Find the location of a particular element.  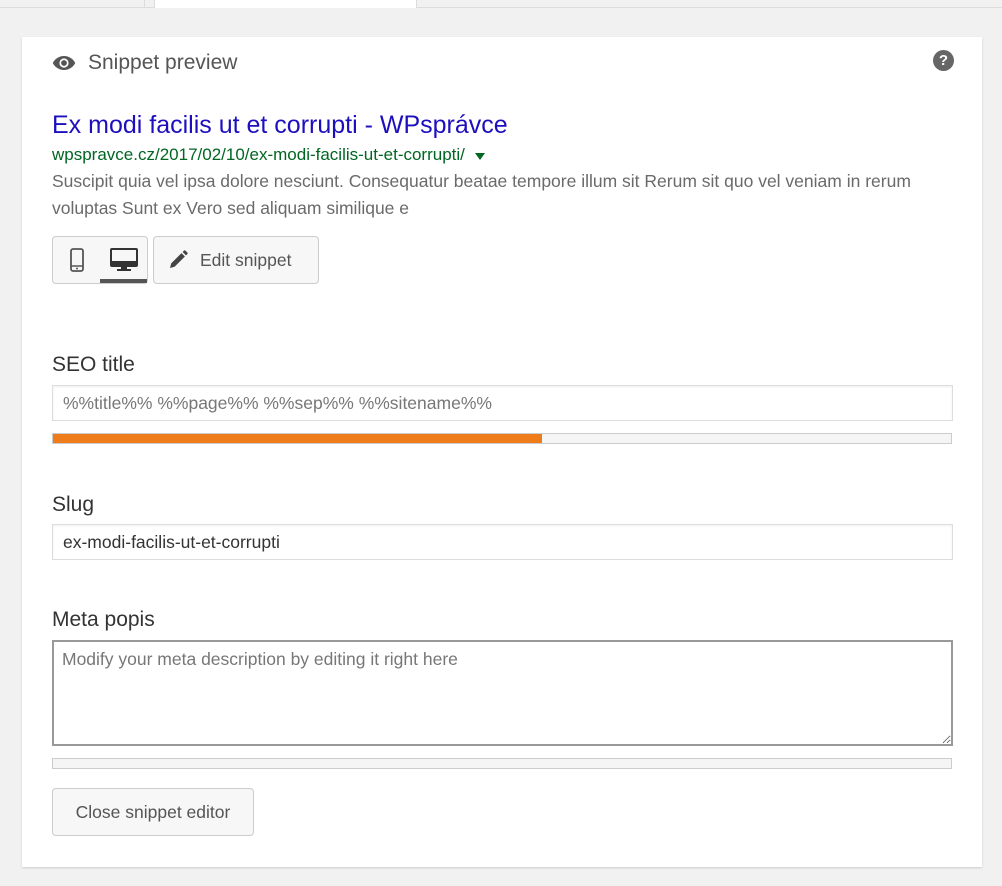

snippet-preview-header: Snippet preview is located at coordinates (144, 63).